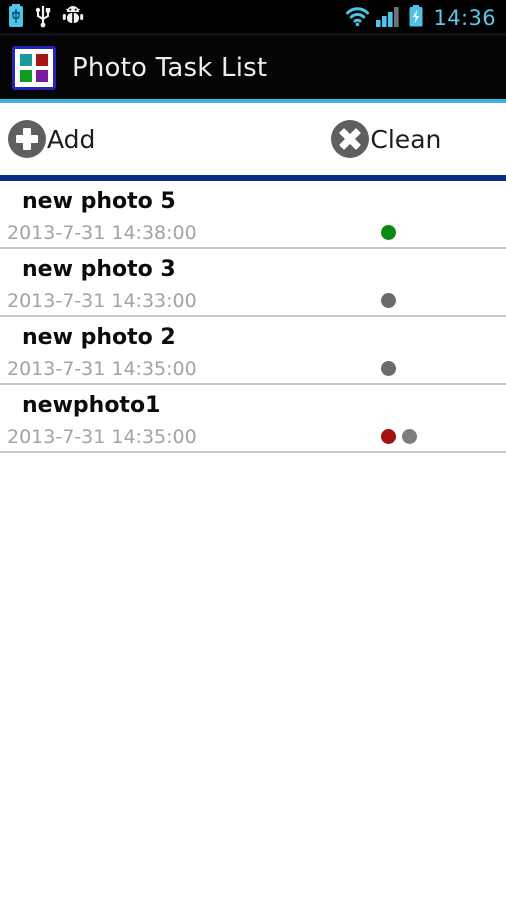 The height and width of the screenshot is (900, 506). Describe the element at coordinates (99, 201) in the screenshot. I see `task-title: new photo 5` at that location.